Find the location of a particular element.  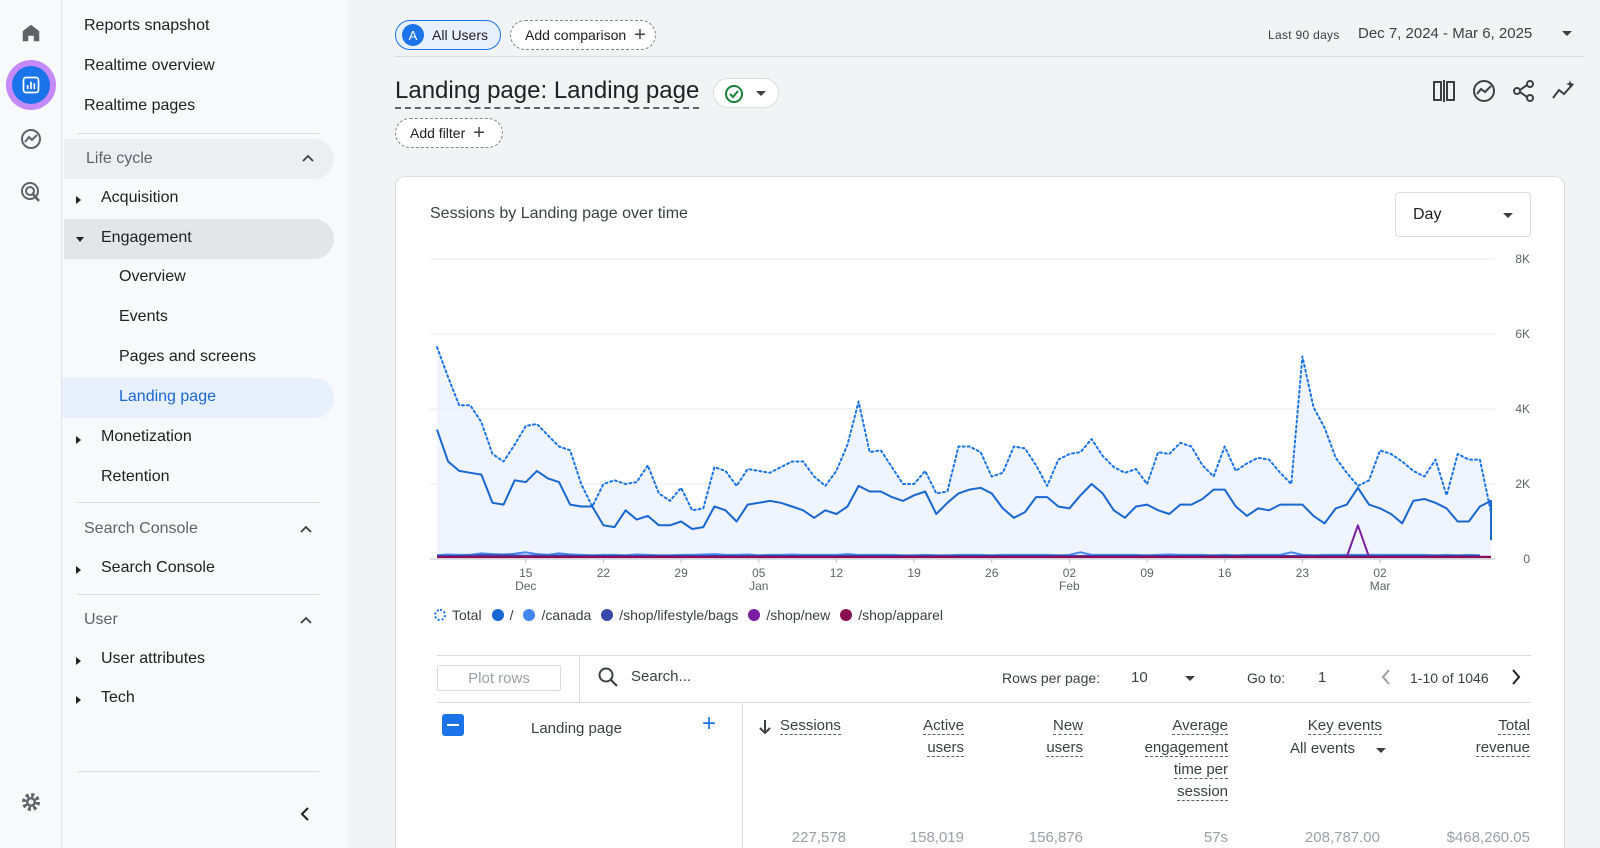

chevron-left-icon is located at coordinates (1386, 677).